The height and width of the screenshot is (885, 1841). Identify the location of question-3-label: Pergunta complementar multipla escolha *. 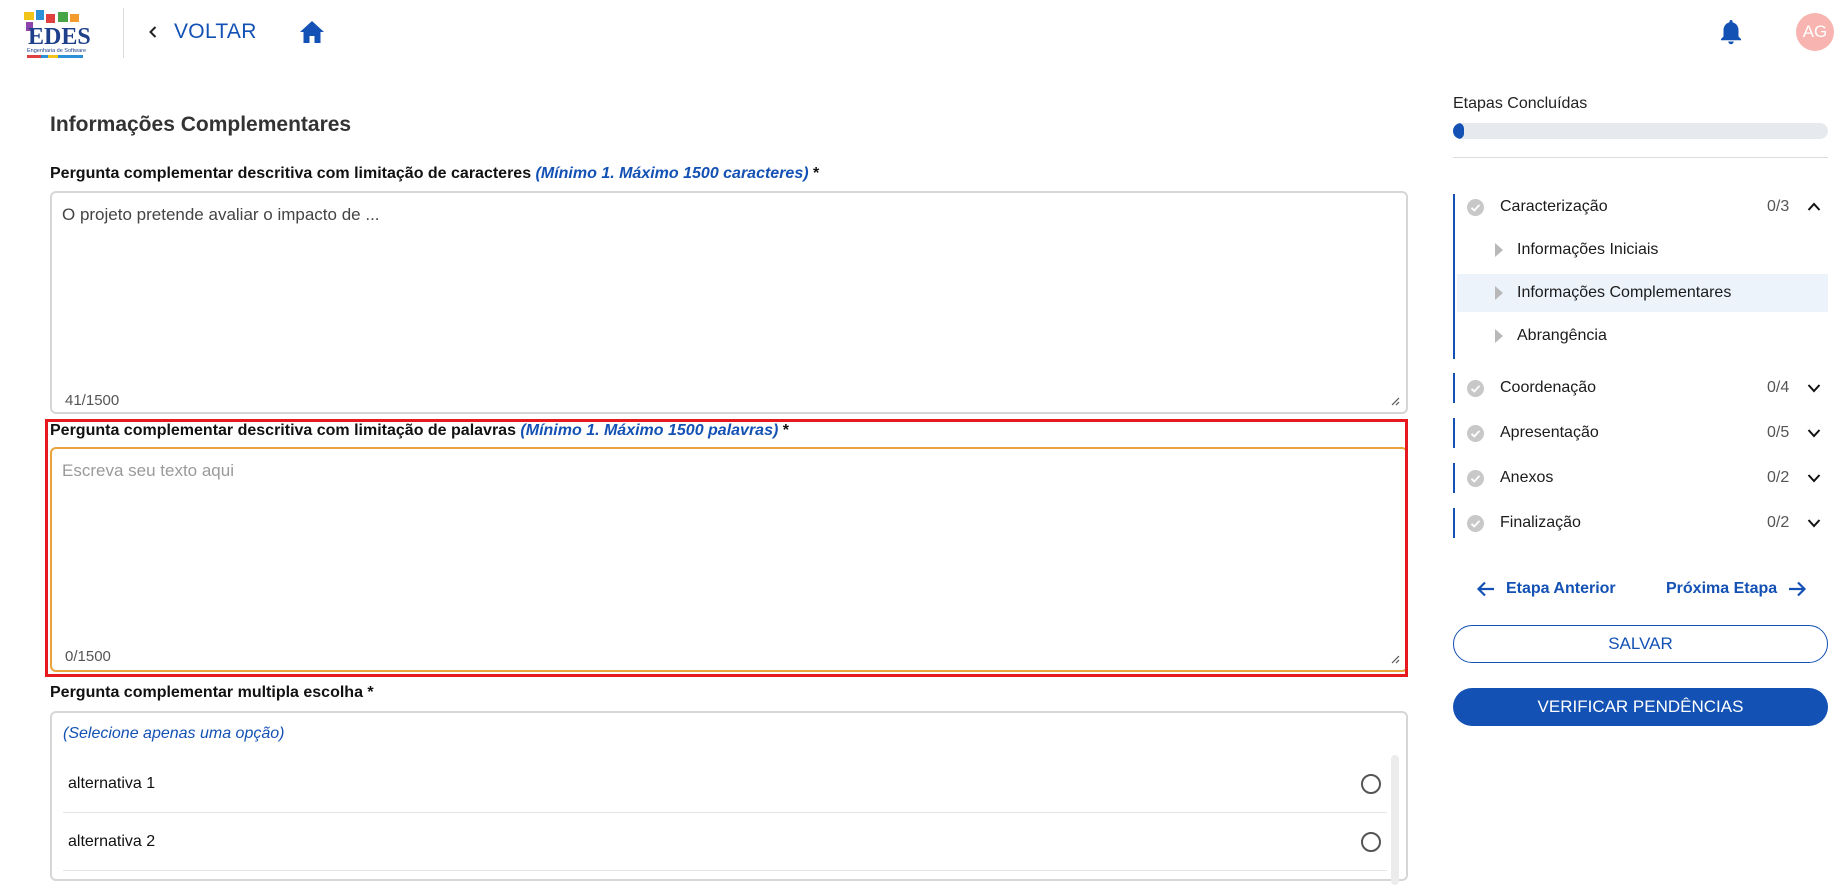
(212, 693).